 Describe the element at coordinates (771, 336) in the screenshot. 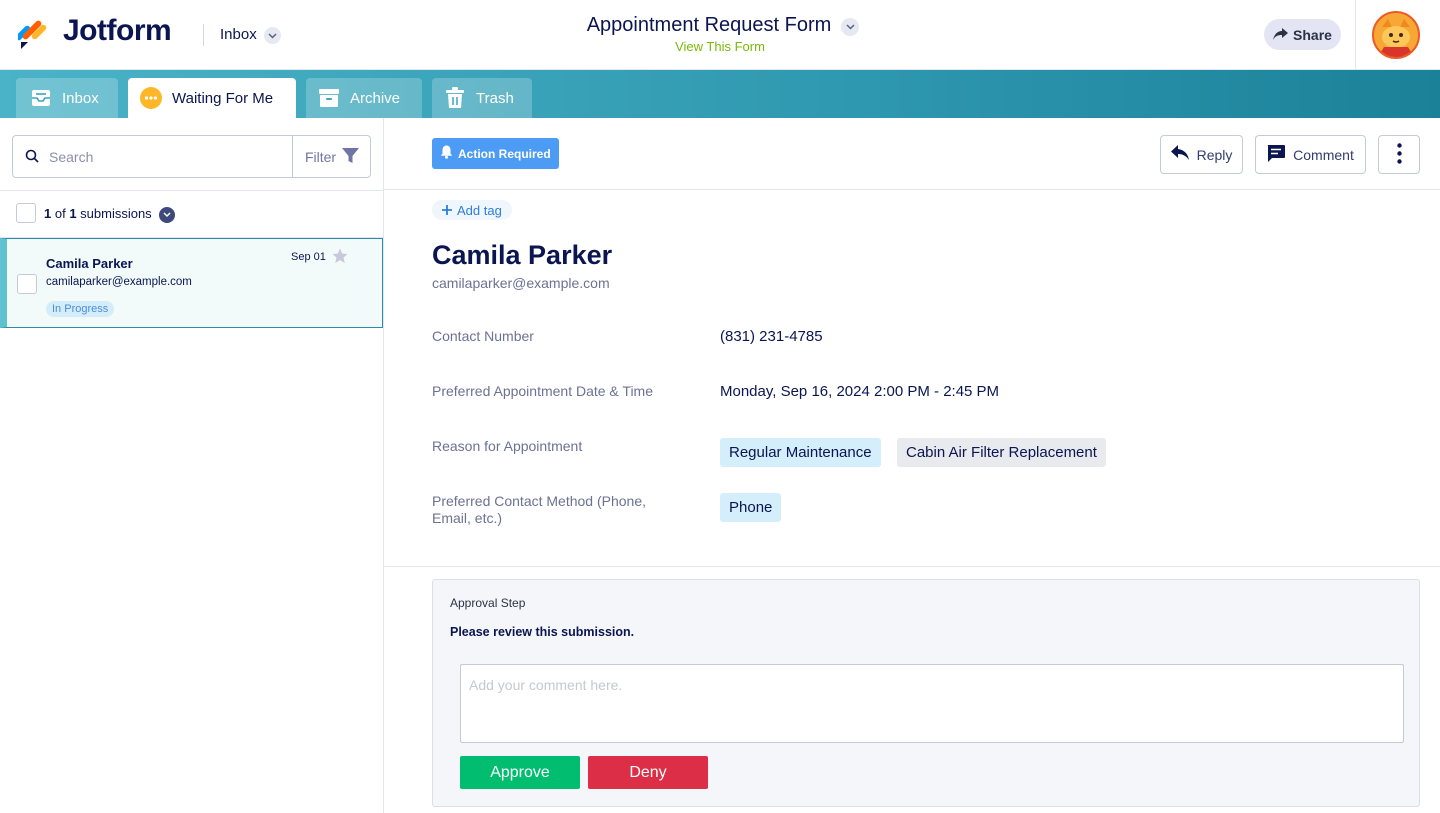

I see `field-value-contact-number: (831) 231-4785` at that location.